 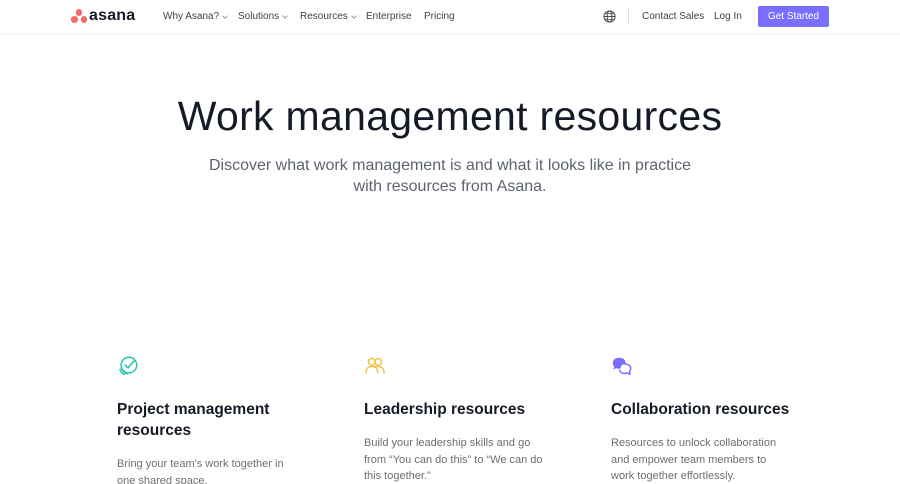 I want to click on nav-pricing-label: Pricing, so click(x=439, y=16).